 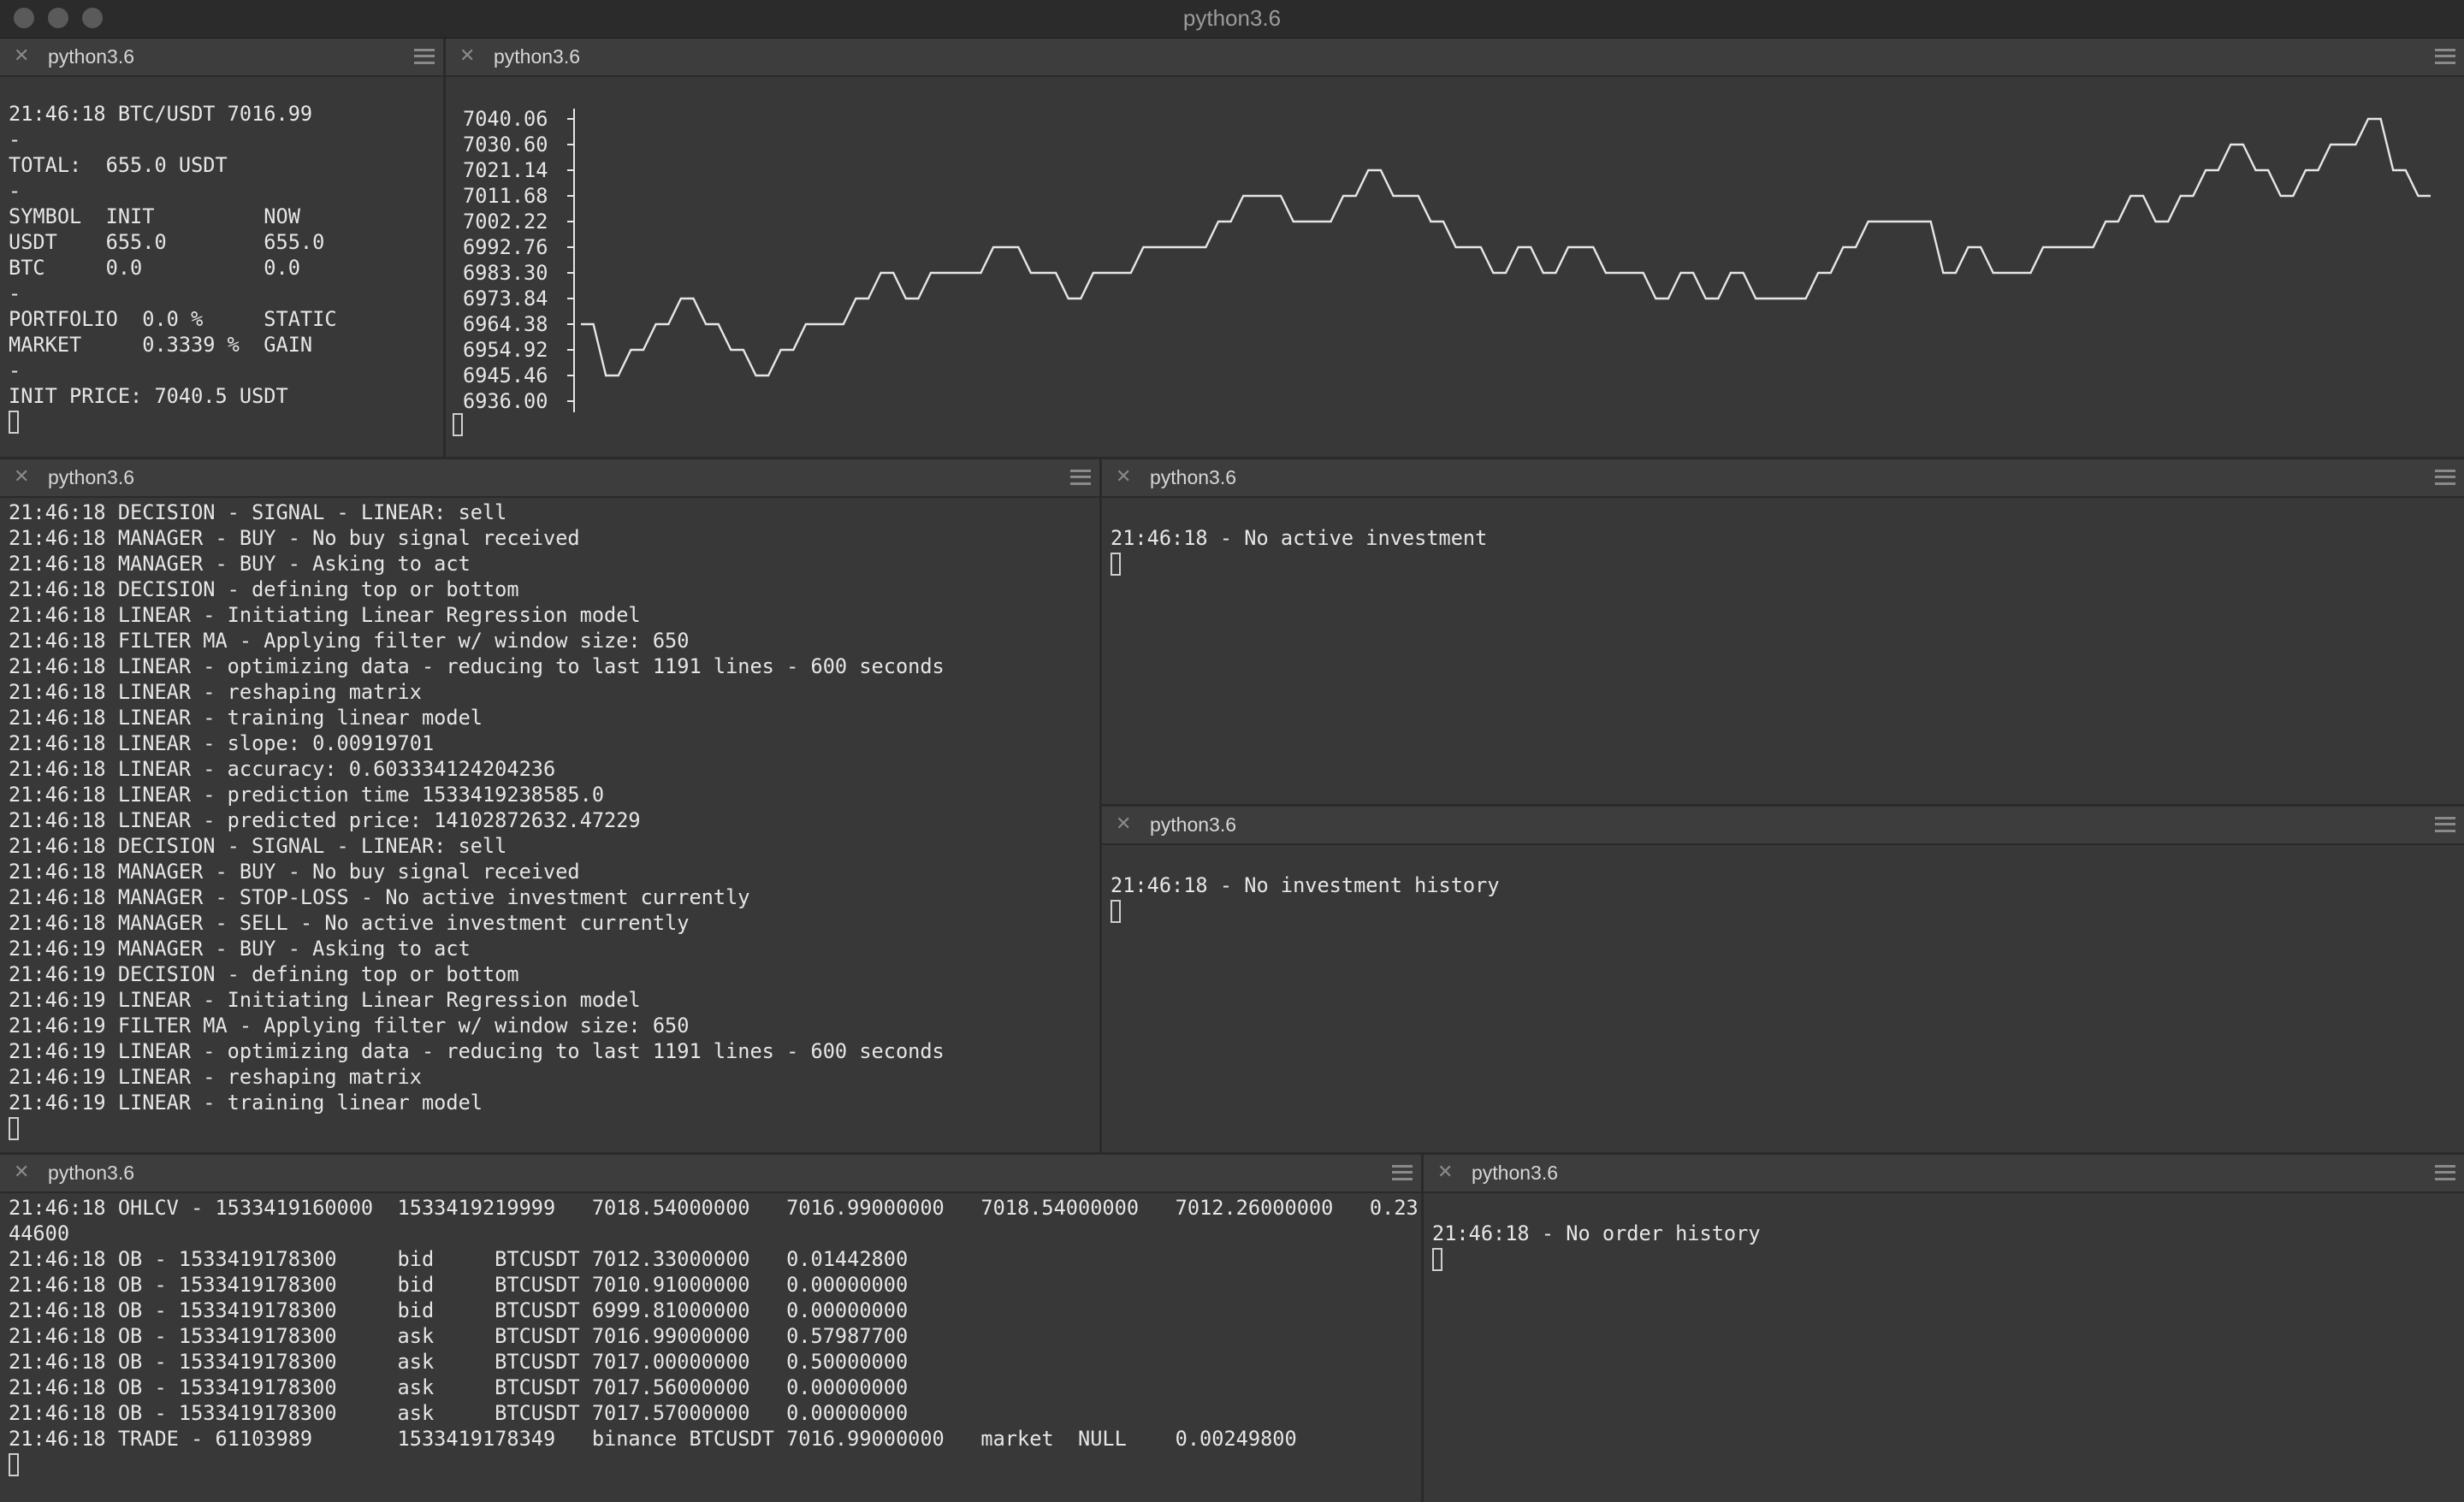 What do you see at coordinates (505, 375) in the screenshot?
I see `y-tick-label: 6945.46` at bounding box center [505, 375].